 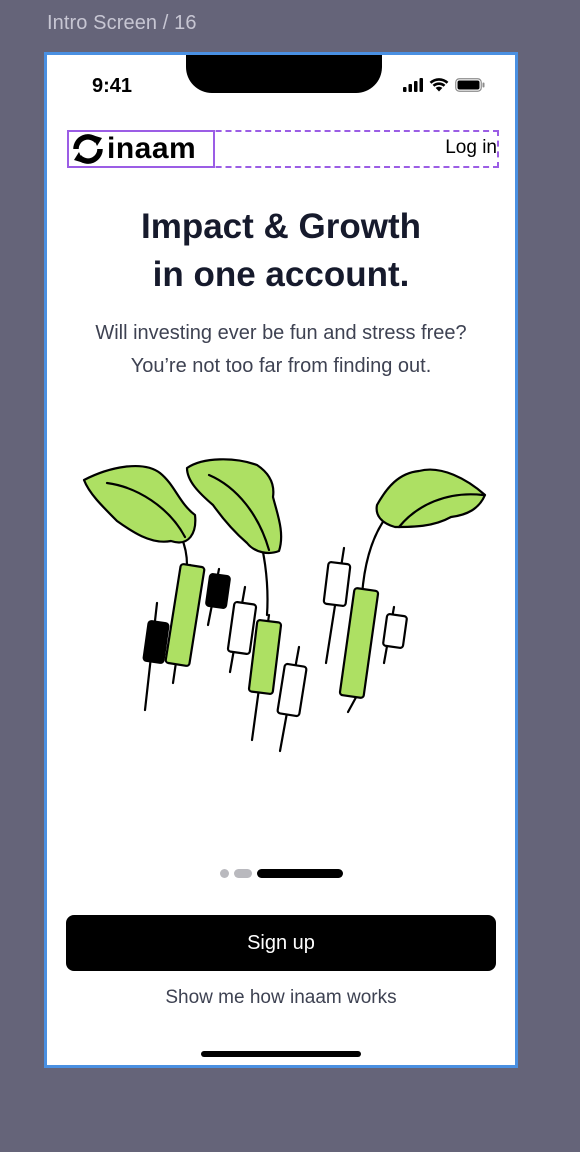 I want to click on battery-icon, so click(x=470, y=84).